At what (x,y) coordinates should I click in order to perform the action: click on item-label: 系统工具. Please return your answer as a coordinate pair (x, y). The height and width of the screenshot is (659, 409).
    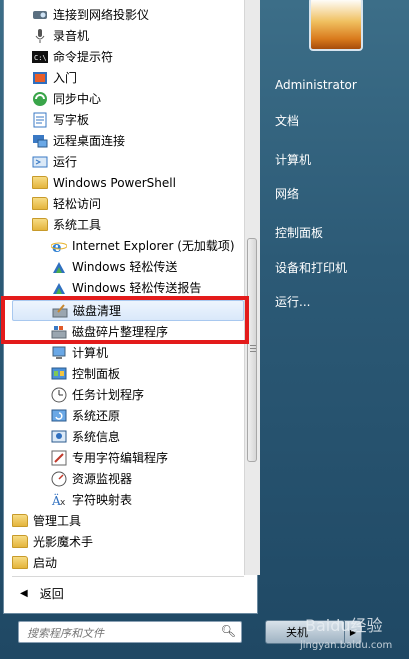
    Looking at the image, I should click on (77, 225).